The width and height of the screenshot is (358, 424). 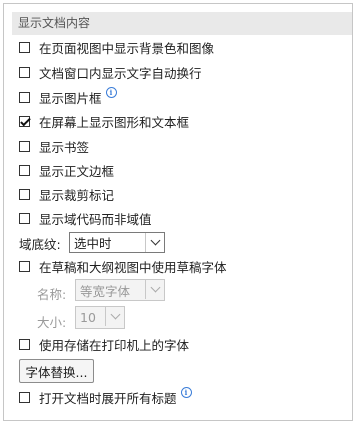 What do you see at coordinates (117, 242) in the screenshot?
I see `field-shading-select: 选中时` at bounding box center [117, 242].